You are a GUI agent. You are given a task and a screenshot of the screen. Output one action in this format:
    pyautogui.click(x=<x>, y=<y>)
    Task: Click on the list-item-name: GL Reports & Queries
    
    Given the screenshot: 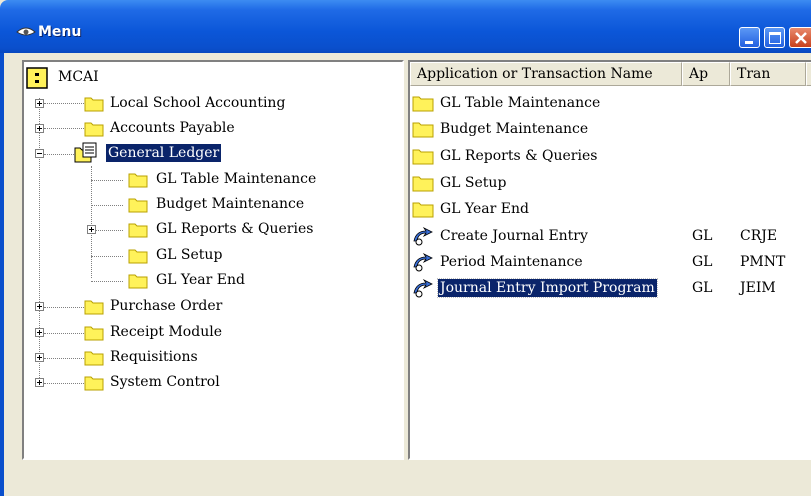 What is the action you would take?
    pyautogui.click(x=519, y=156)
    